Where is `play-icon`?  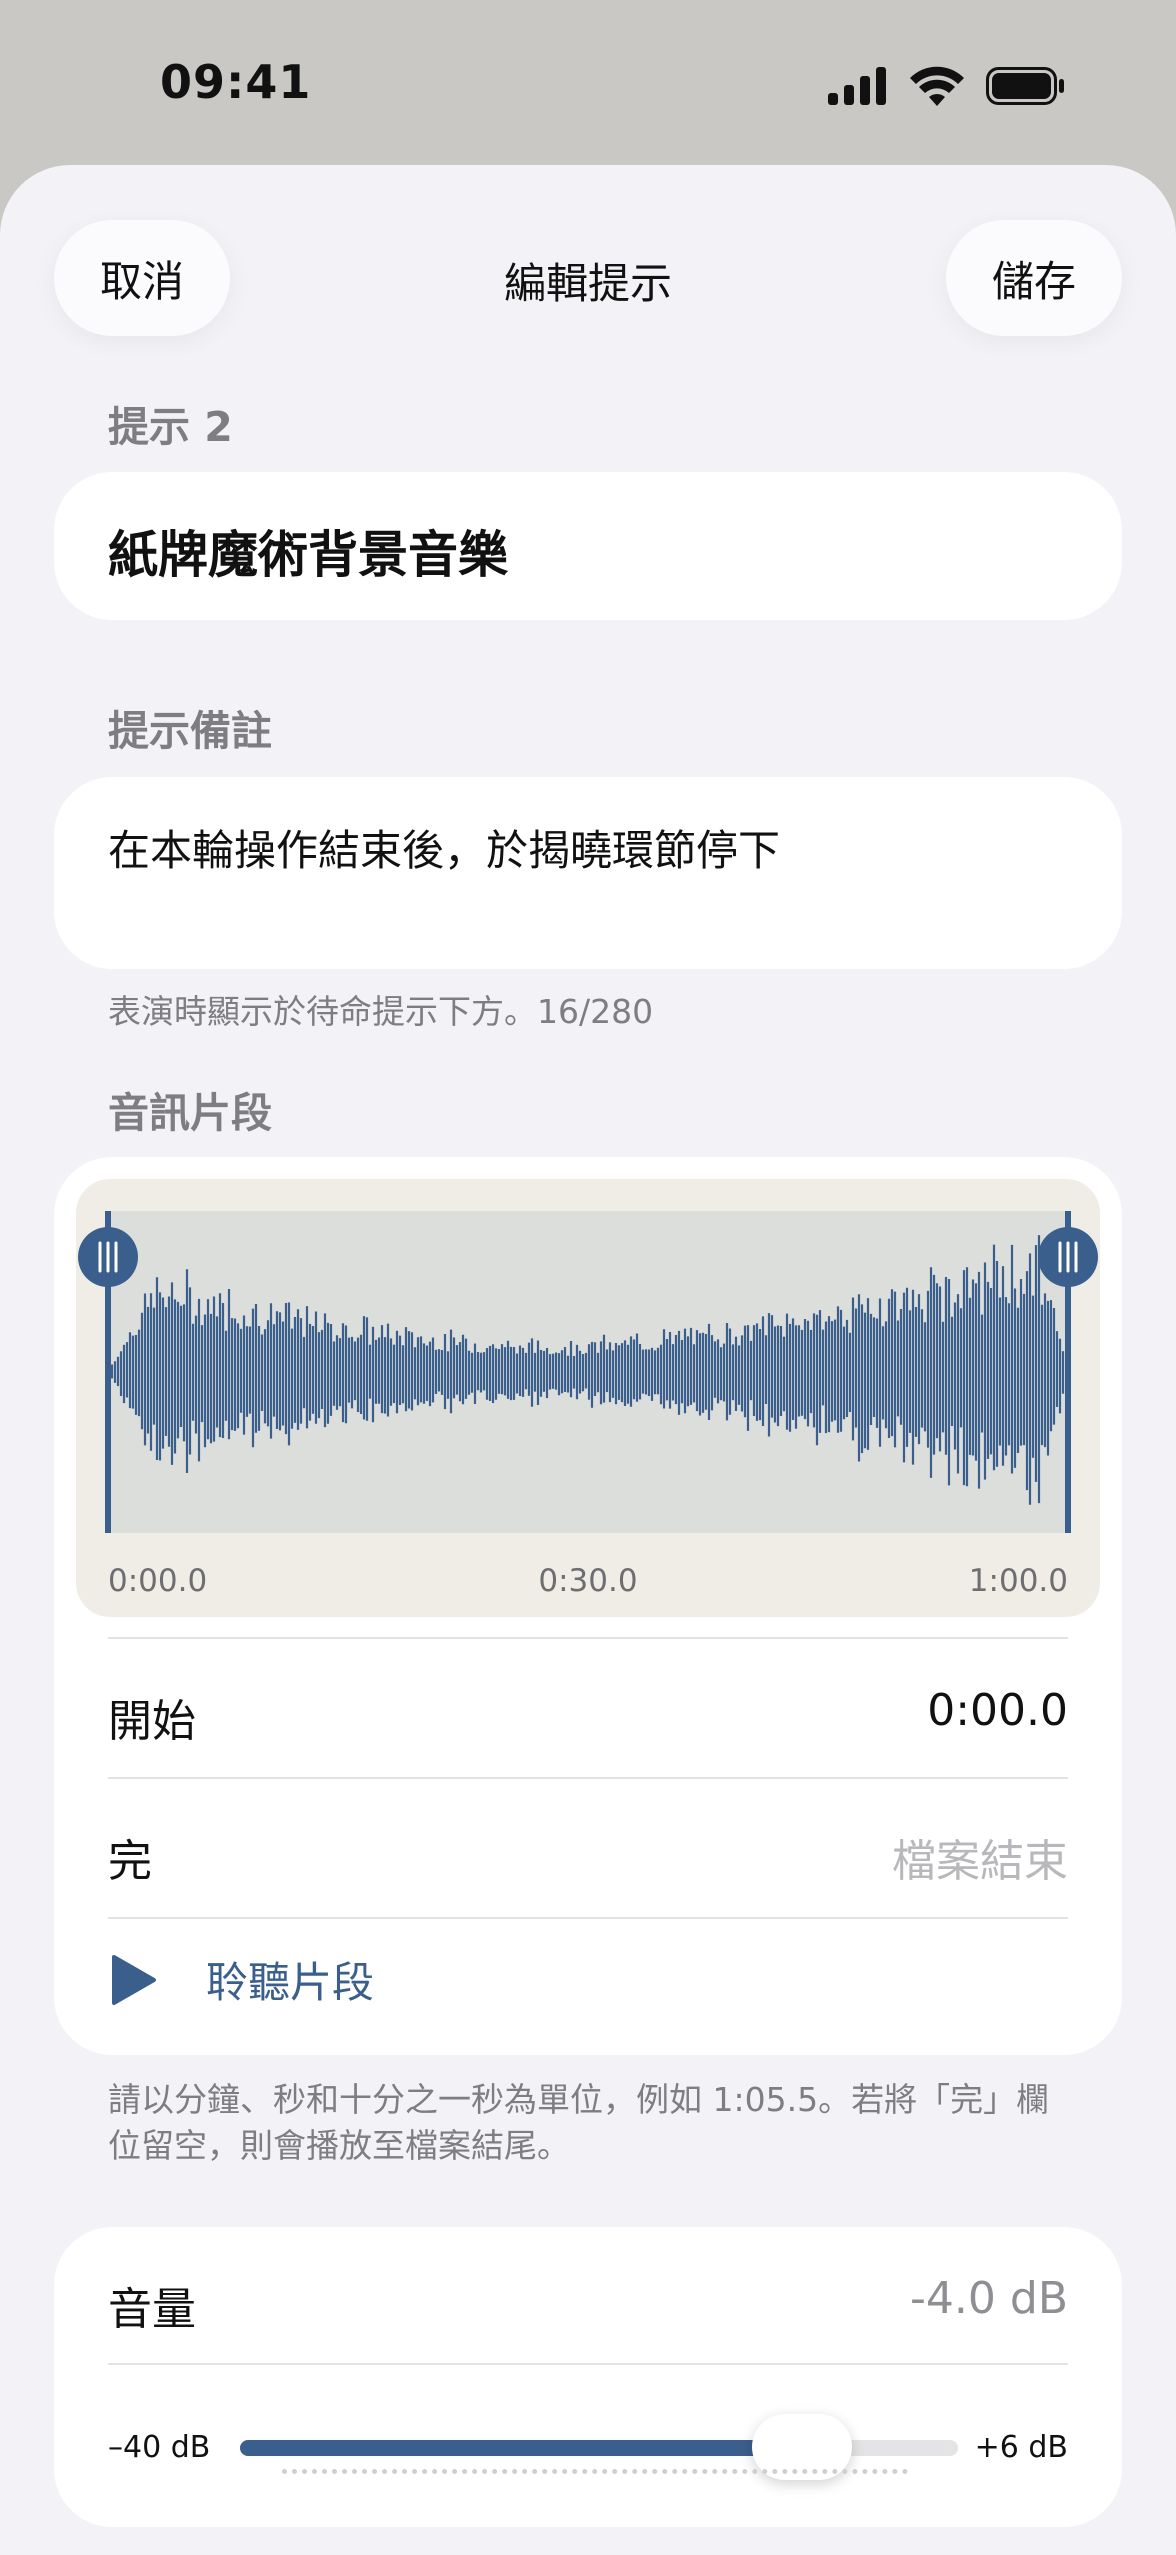
play-icon is located at coordinates (134, 1979).